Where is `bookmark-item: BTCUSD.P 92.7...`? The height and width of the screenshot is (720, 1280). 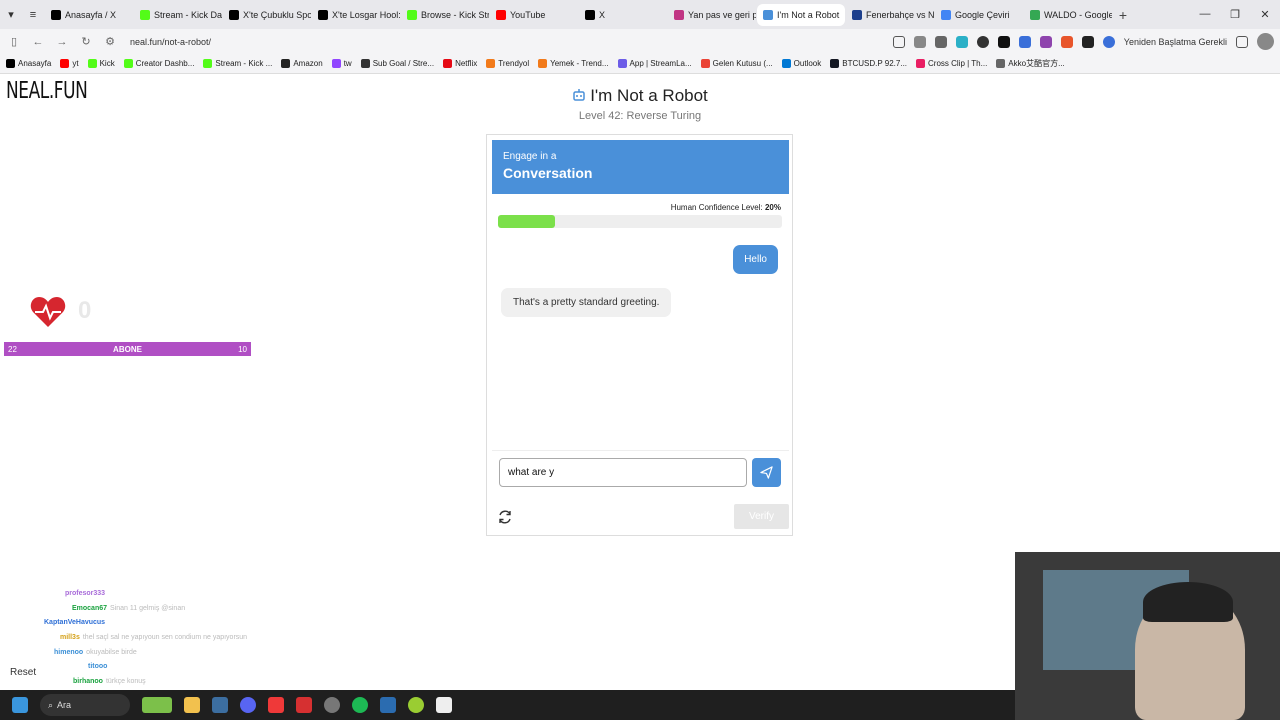
bookmark-item: BTCUSD.P 92.7... is located at coordinates (868, 63).